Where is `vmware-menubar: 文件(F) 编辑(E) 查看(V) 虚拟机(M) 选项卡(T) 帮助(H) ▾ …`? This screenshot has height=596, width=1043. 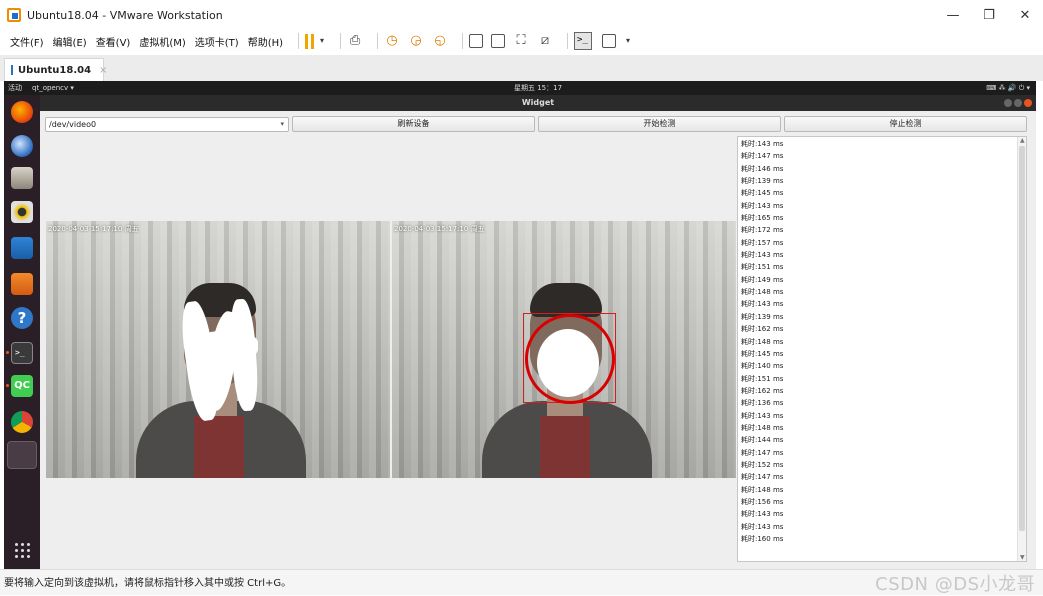 vmware-menubar: 文件(F) 编辑(E) 查看(V) 虚拟机(M) 选项卡(T) 帮助(H) ▾ … is located at coordinates (521, 41).